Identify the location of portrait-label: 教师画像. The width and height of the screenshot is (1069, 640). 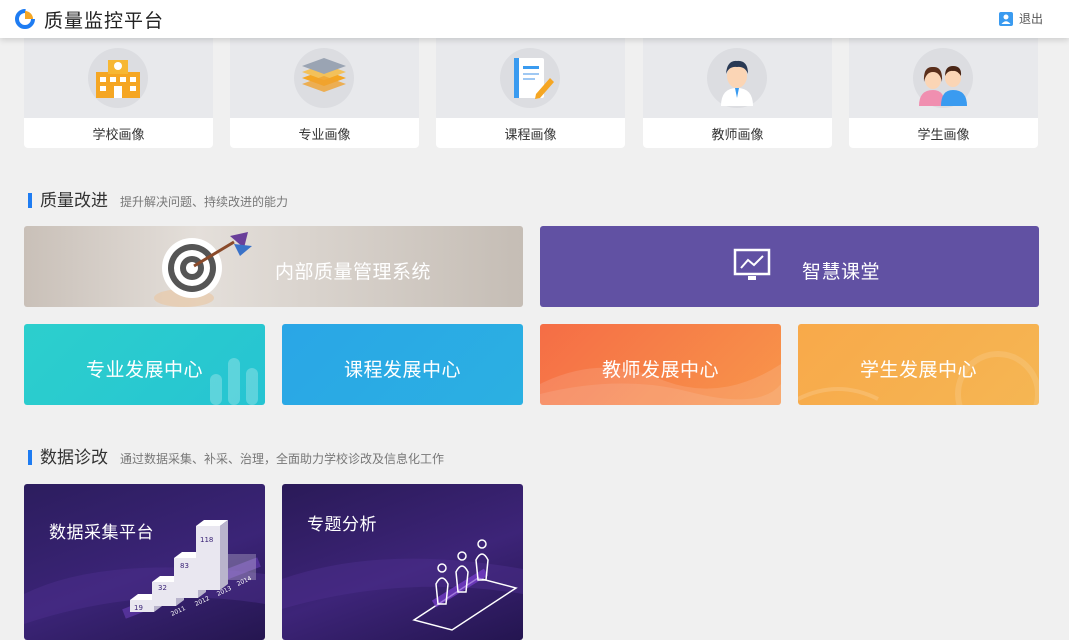
(737, 135).